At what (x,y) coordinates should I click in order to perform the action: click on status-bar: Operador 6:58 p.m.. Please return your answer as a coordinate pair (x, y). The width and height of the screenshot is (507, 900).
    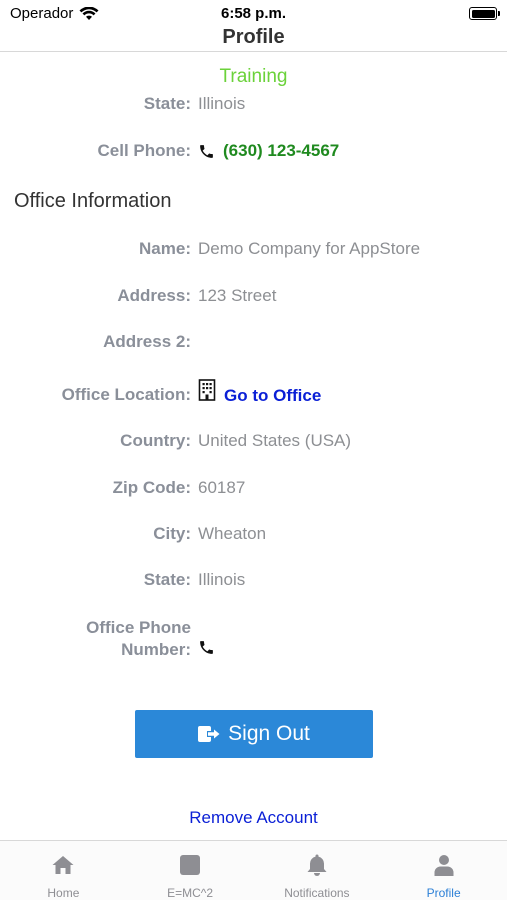
    Looking at the image, I should click on (253, 13).